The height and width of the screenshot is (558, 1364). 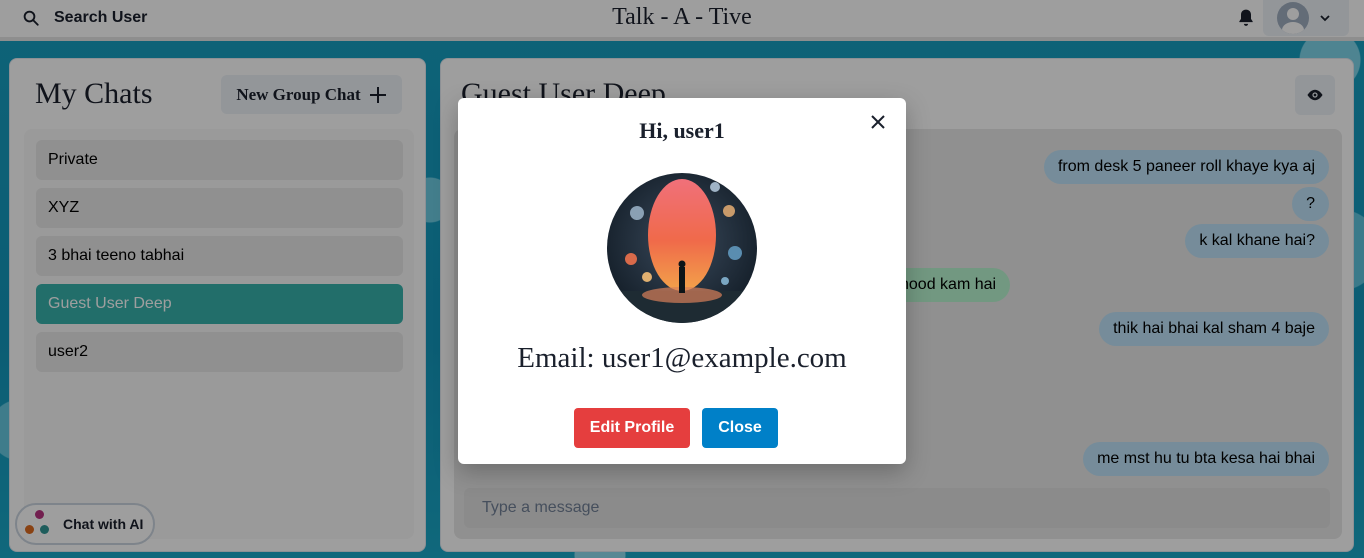 I want to click on email-text: Email: user1@example.com, so click(x=682, y=358).